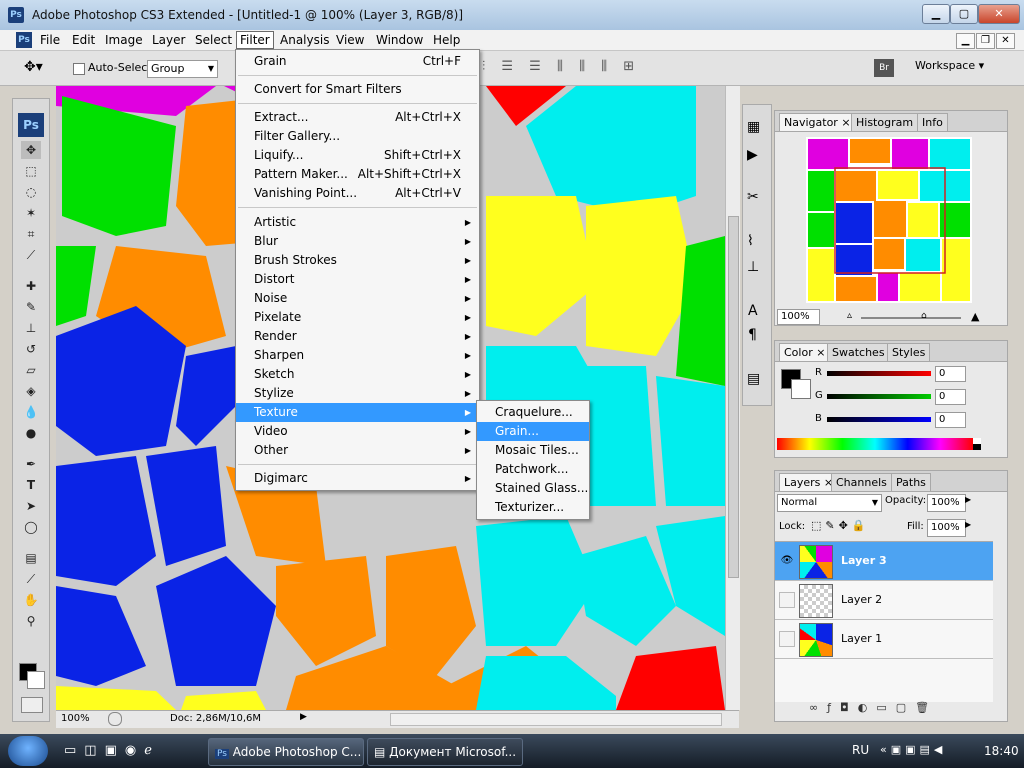 This screenshot has height=768, width=1024. What do you see at coordinates (31, 255) in the screenshot?
I see `slice-tool-icon: ⟋` at bounding box center [31, 255].